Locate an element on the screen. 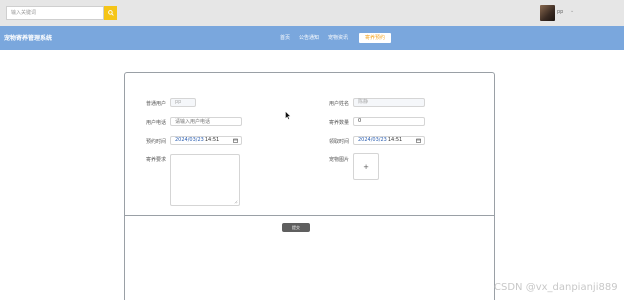 Image resolution: width=624 pixels, height=300 pixels. phone-label: 用户电话 is located at coordinates (156, 123).